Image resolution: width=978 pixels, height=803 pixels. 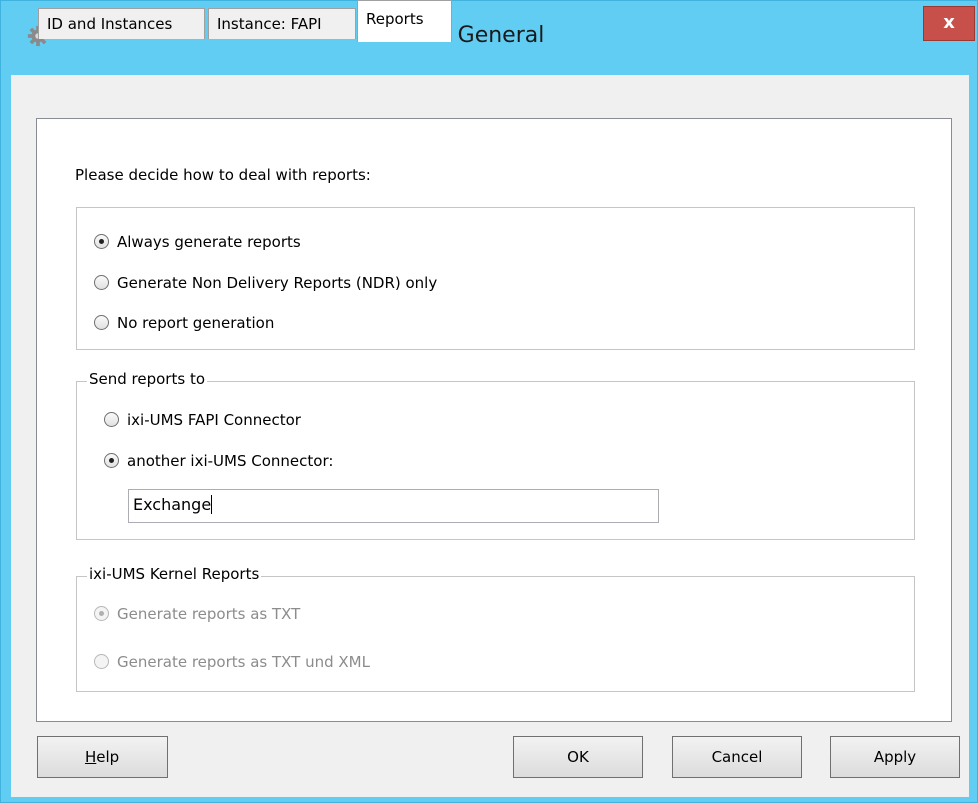 What do you see at coordinates (110, 24) in the screenshot?
I see `tab-label: ID and Instances` at bounding box center [110, 24].